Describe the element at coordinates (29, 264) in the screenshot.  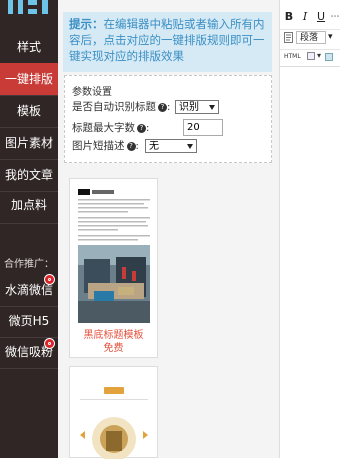
I see `partner-label: 合作推广：` at that location.